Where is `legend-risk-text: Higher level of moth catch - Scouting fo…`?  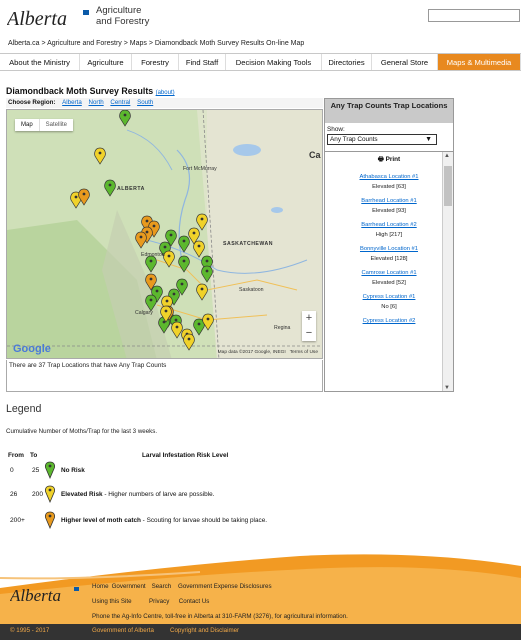 legend-risk-text: Higher level of moth catch - Scouting fo… is located at coordinates (164, 520).